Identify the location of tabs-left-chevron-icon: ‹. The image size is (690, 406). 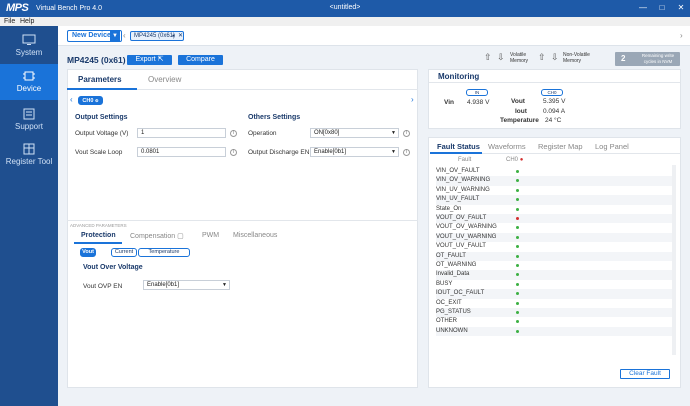
(124, 35).